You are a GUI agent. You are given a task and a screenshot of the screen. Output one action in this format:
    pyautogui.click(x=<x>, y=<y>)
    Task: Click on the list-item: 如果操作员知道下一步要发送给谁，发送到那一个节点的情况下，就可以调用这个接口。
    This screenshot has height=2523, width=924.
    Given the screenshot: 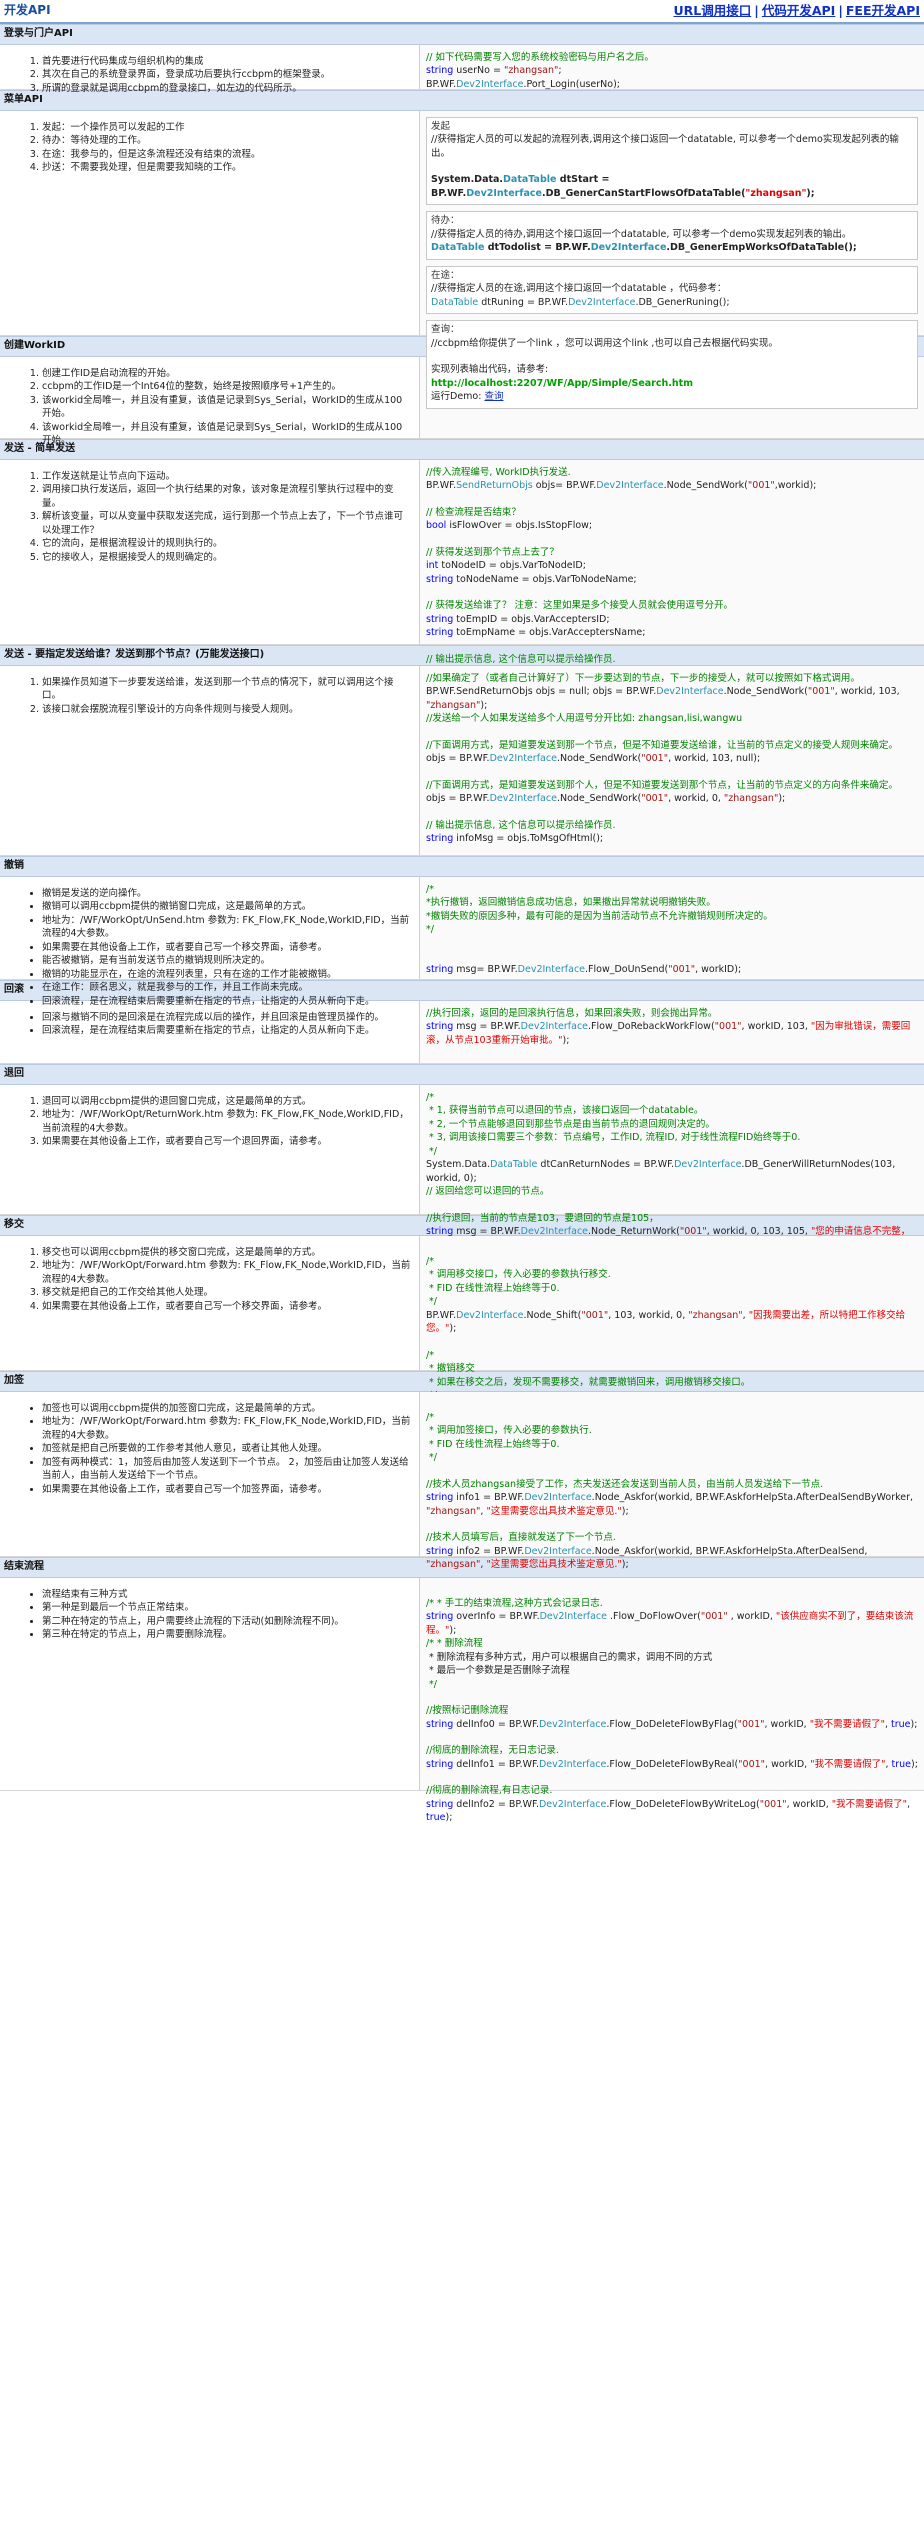 What is the action you would take?
    pyautogui.click(x=226, y=689)
    